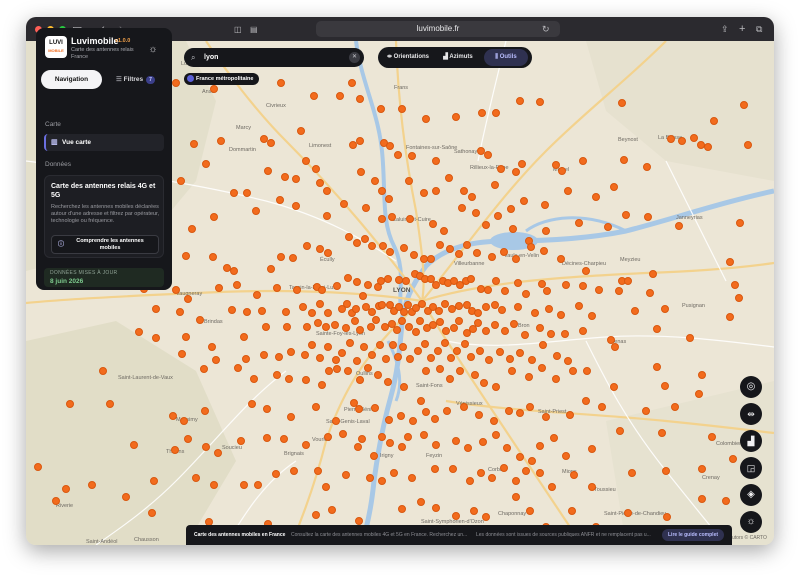  I want to click on clear-search-button: ✕, so click(354, 57).